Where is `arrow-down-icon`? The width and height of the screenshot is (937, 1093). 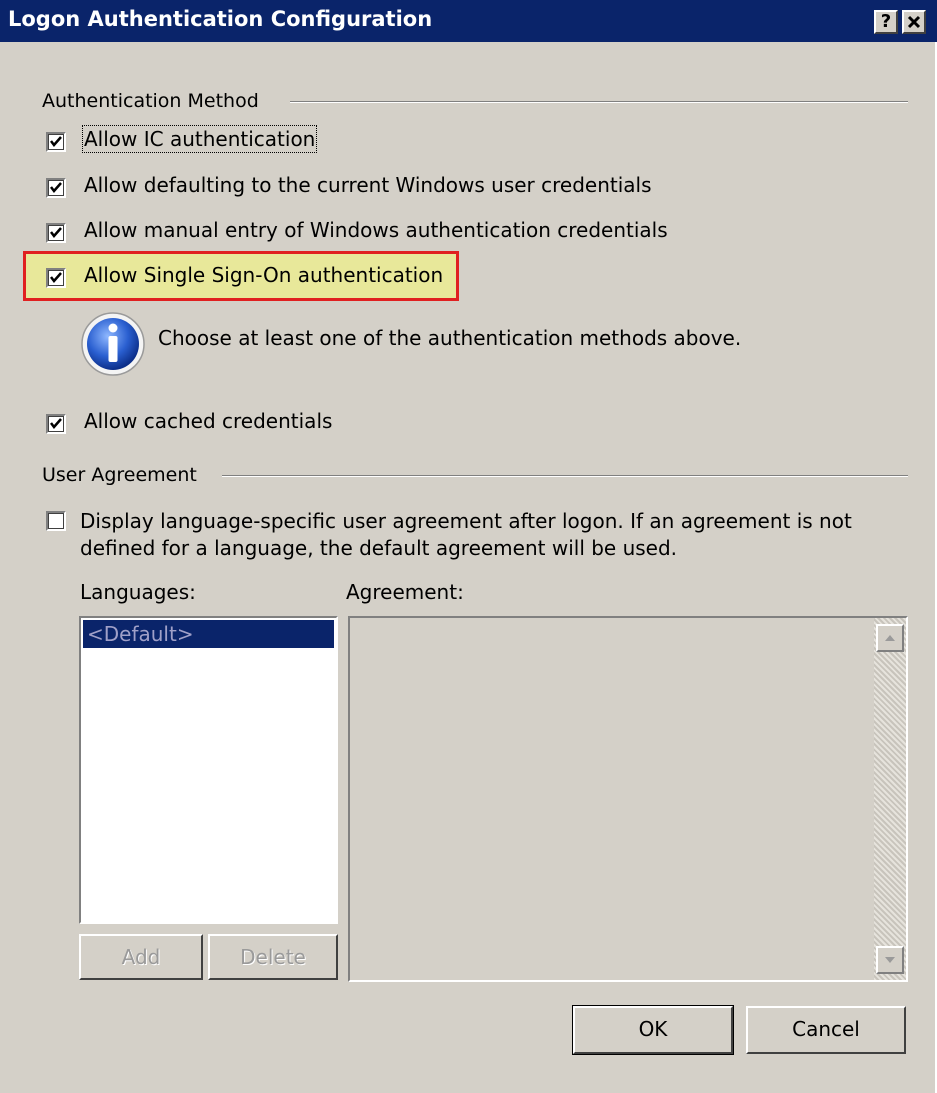 arrow-down-icon is located at coordinates (890, 960).